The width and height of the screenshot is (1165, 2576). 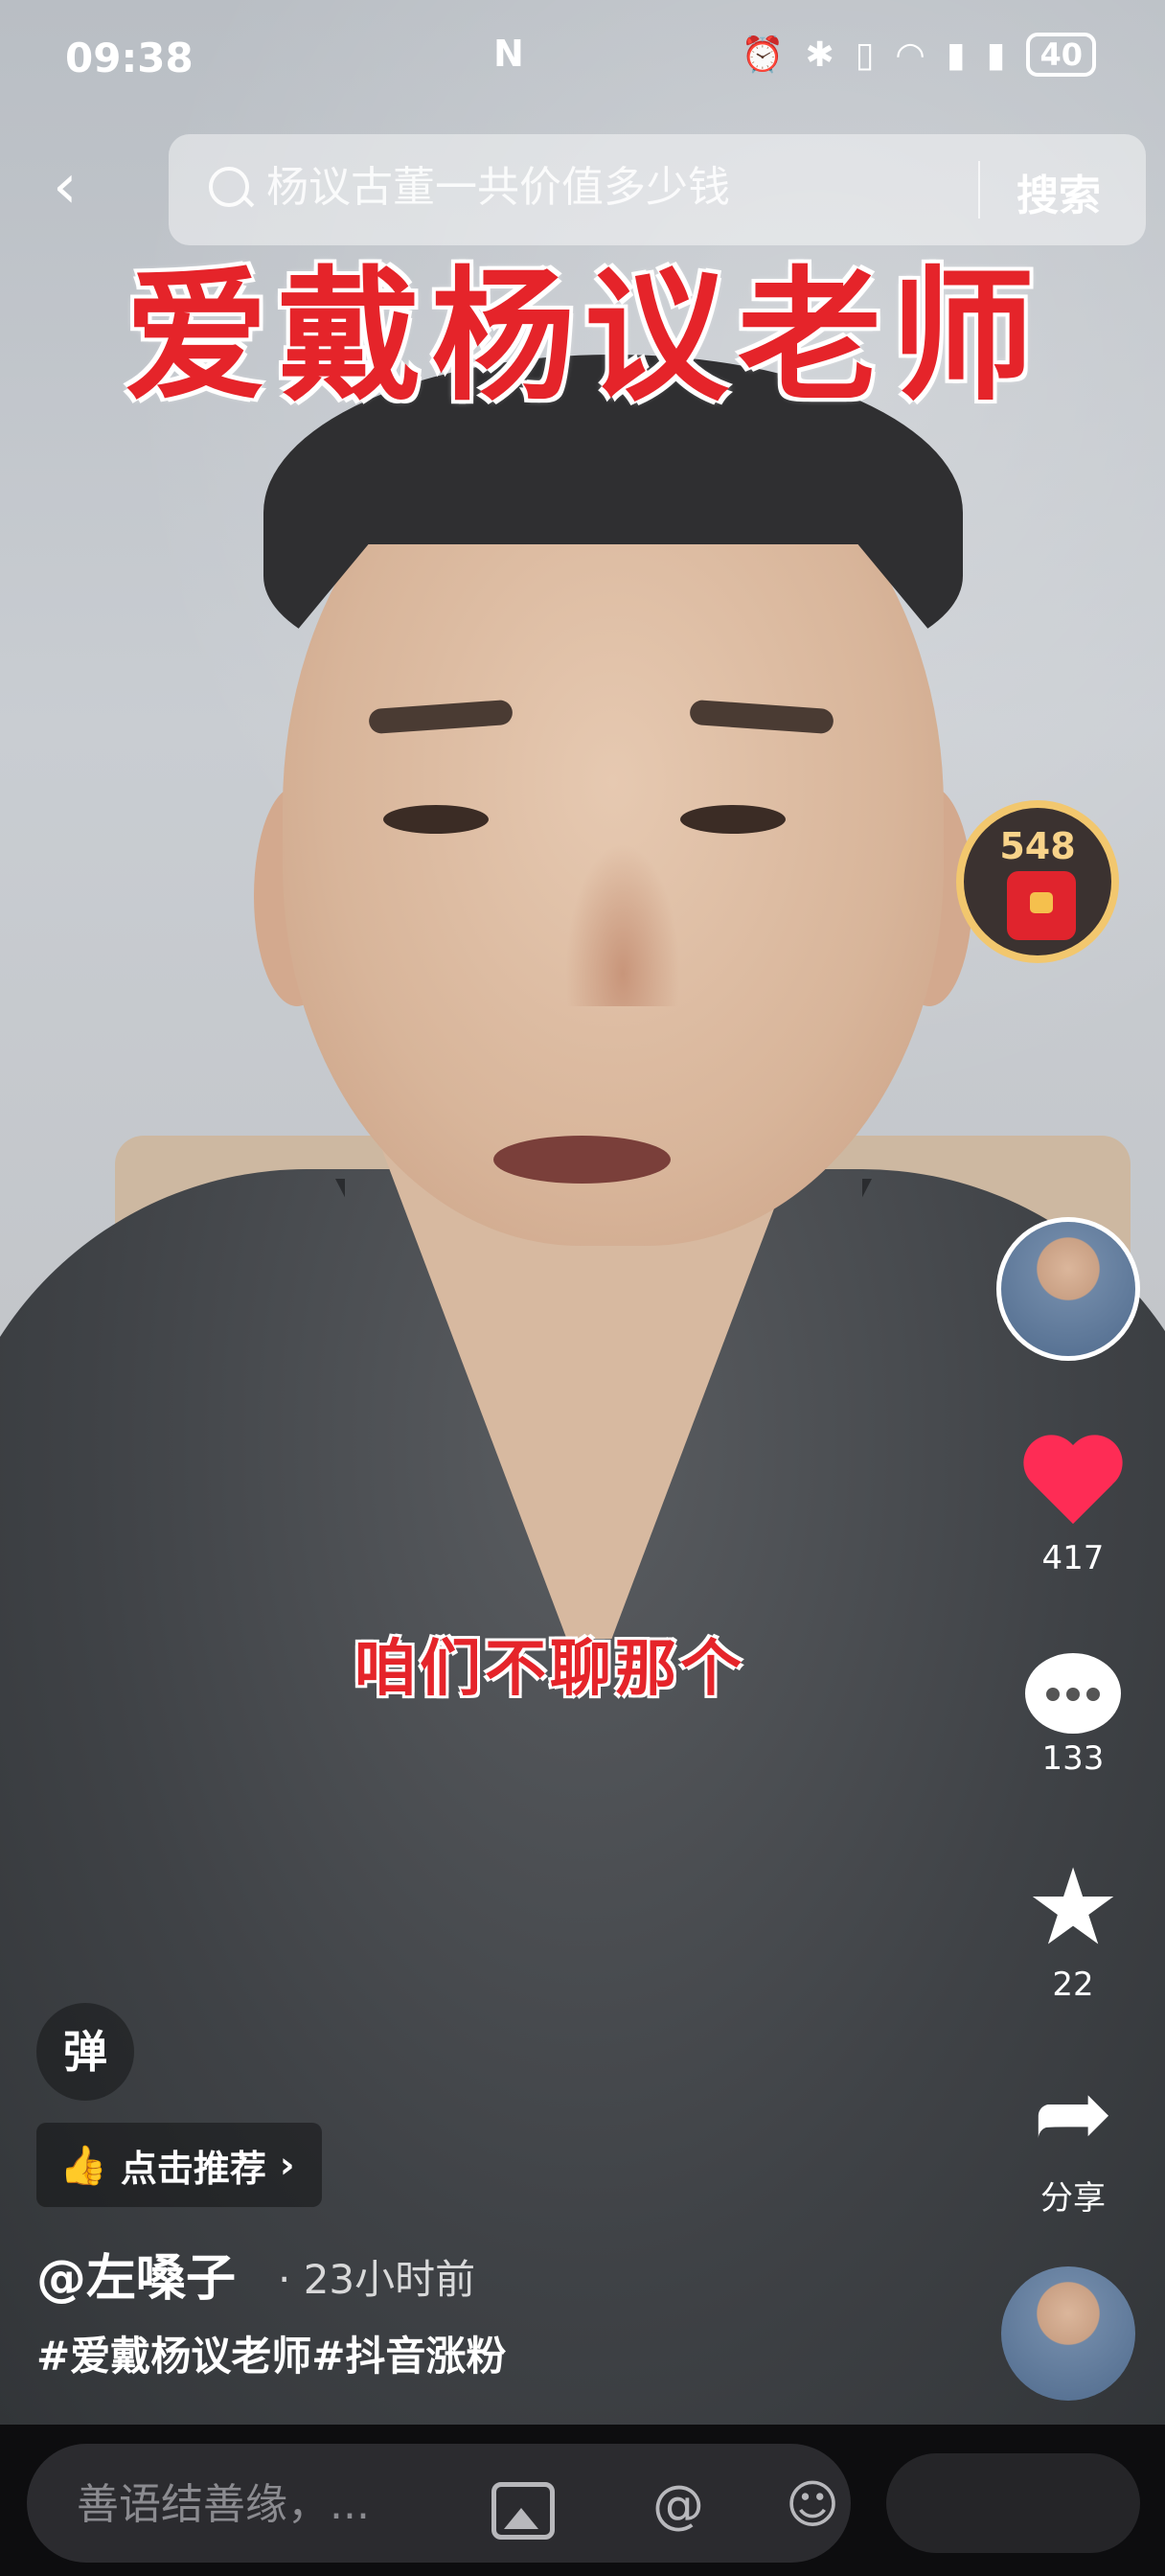 I want to click on video-title-overlay: 爱戴杨议老师, so click(x=584, y=337).